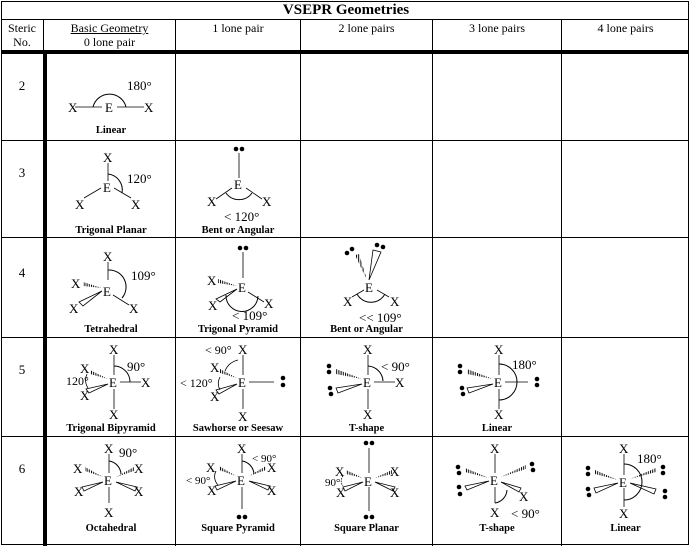 The height and width of the screenshot is (549, 692). I want to click on seesaw-diagram: X X E X X < 90° < 120°, so click(233, 383).